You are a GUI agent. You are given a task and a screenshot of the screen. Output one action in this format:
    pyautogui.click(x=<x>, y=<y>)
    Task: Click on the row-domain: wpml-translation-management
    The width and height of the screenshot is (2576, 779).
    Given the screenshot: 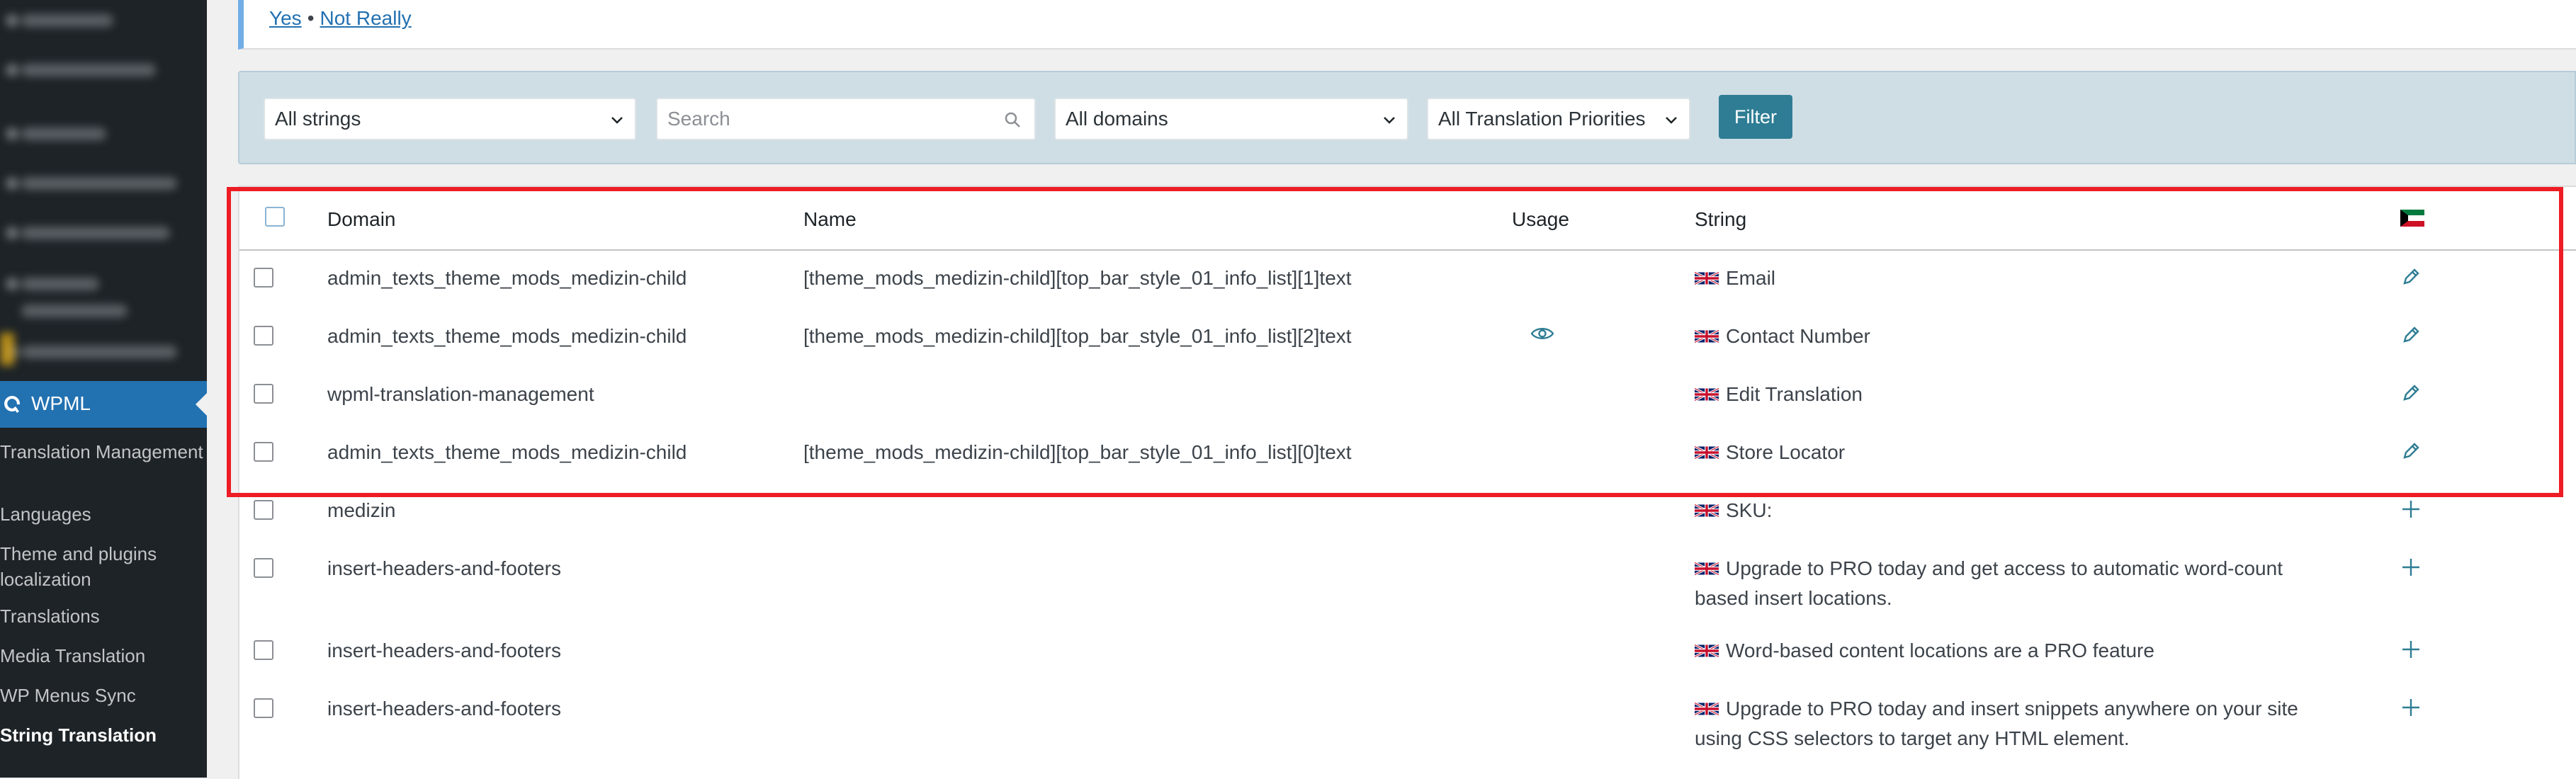 What is the action you would take?
    pyautogui.click(x=460, y=394)
    